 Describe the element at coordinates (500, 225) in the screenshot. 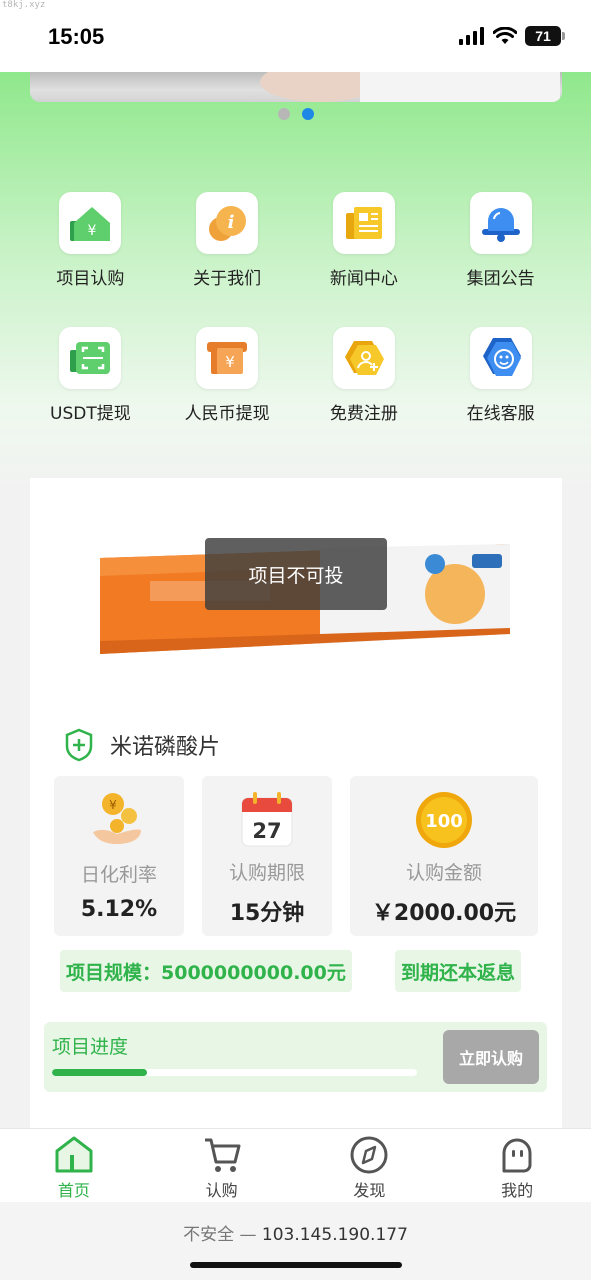

I see `bell-icon` at that location.